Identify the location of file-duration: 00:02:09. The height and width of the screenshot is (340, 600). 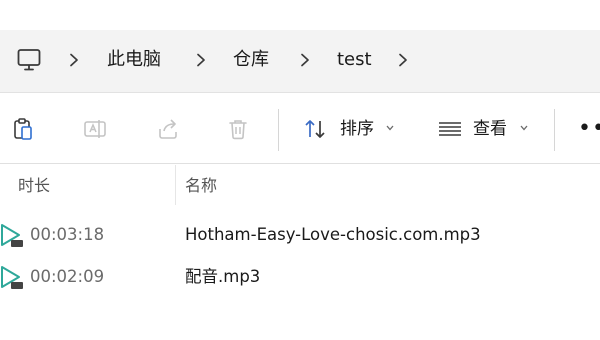
(67, 276).